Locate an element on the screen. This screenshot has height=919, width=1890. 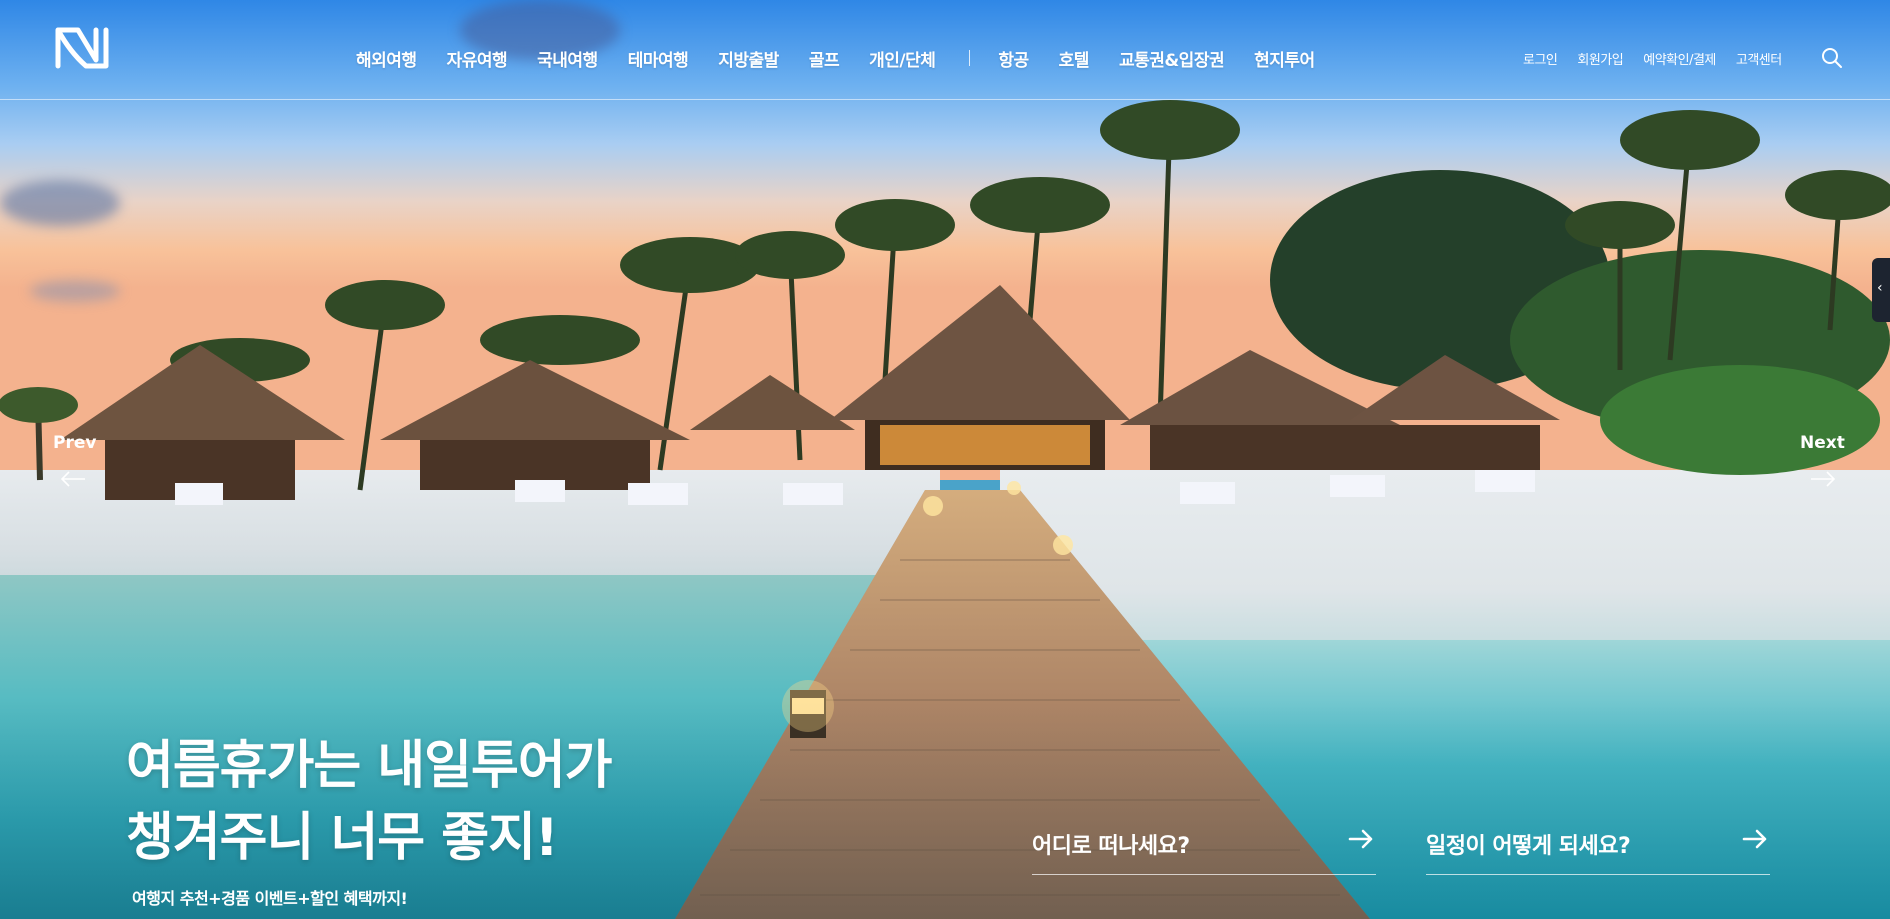
slider-prev-label: Prev is located at coordinates (74, 443).